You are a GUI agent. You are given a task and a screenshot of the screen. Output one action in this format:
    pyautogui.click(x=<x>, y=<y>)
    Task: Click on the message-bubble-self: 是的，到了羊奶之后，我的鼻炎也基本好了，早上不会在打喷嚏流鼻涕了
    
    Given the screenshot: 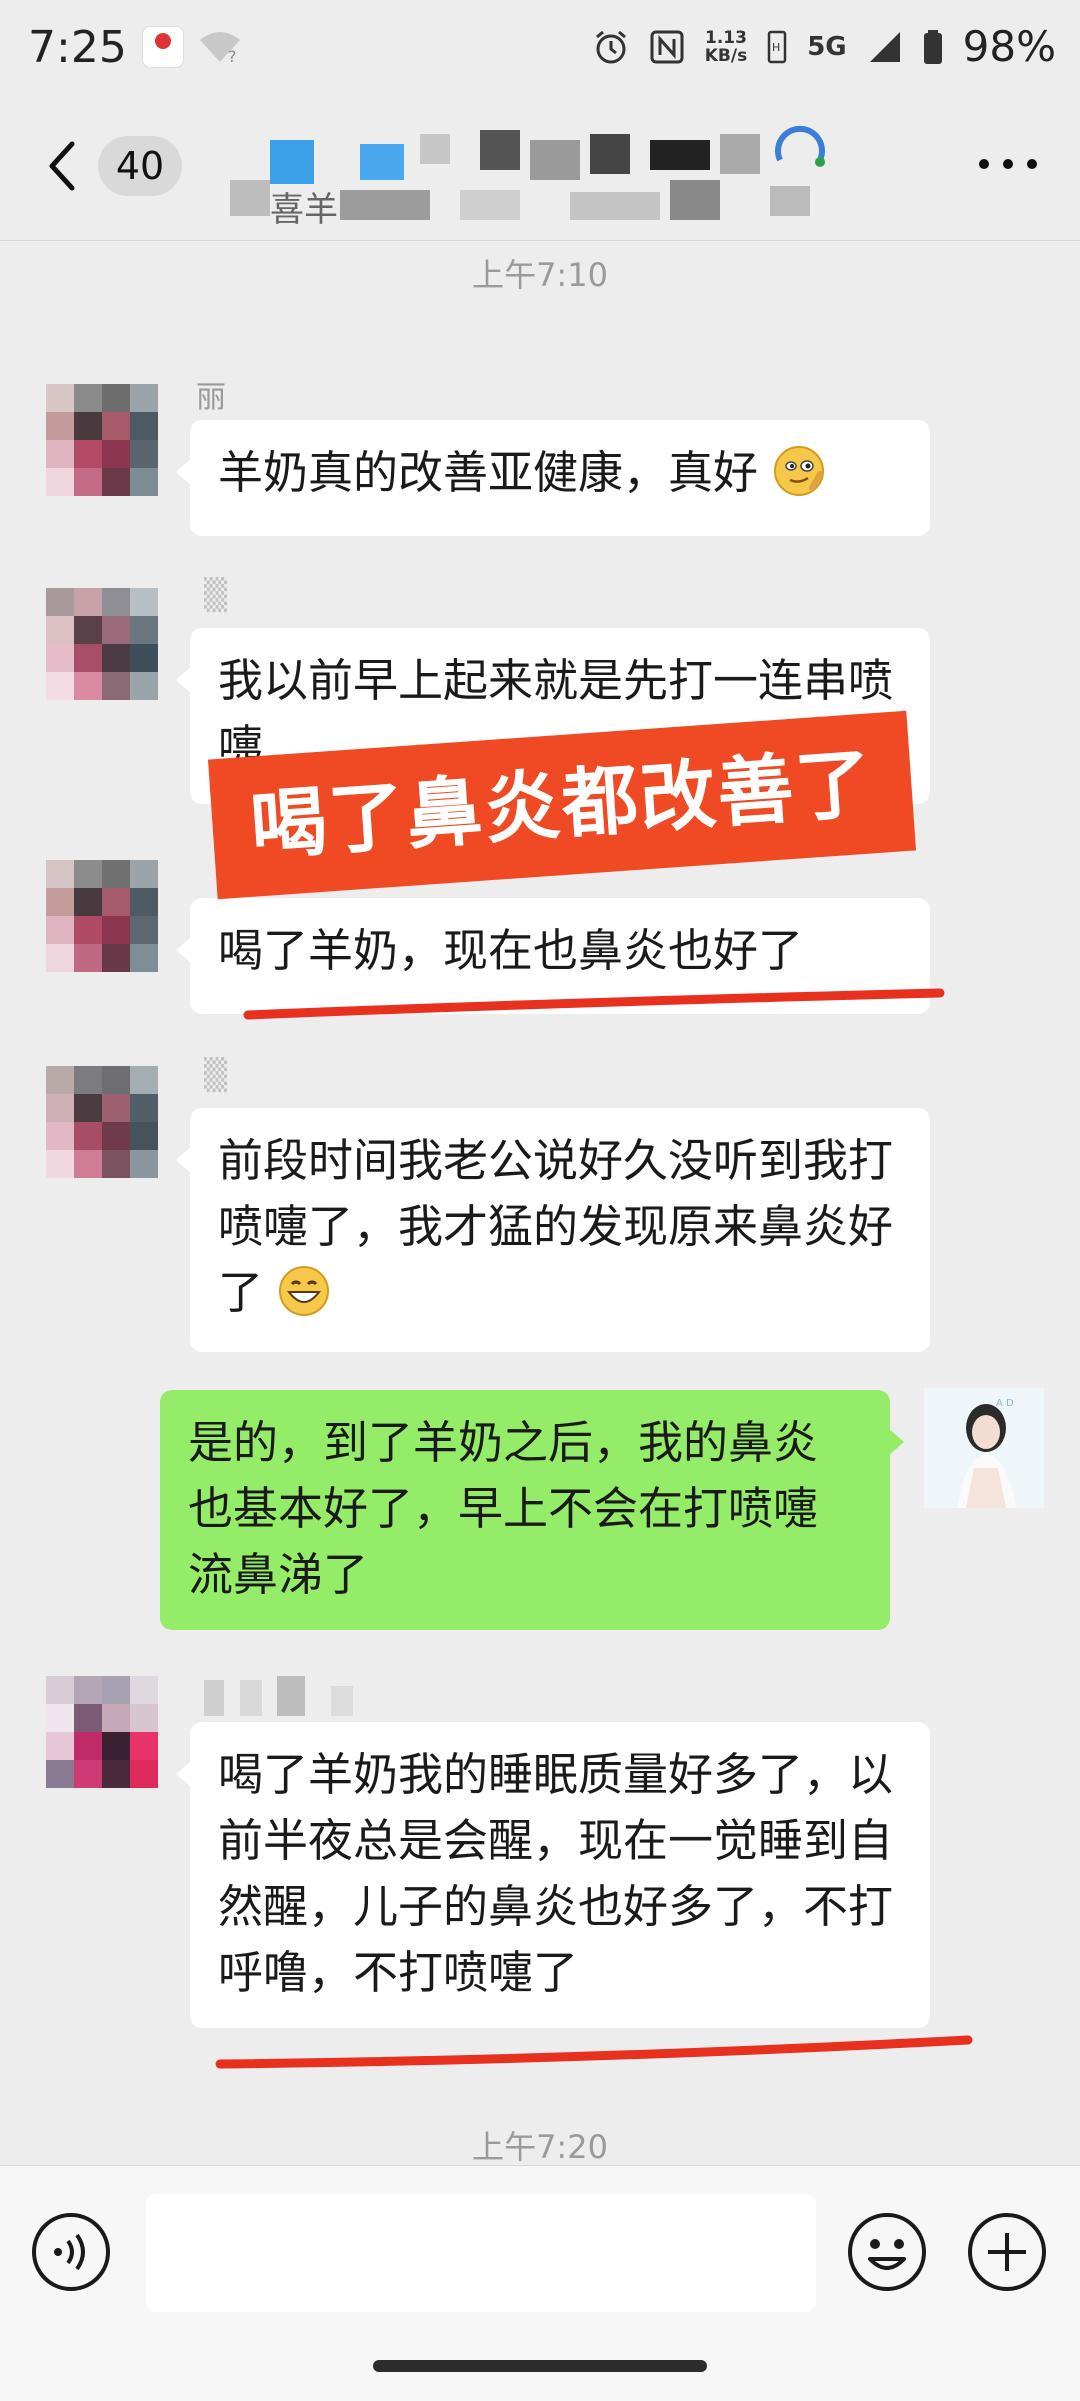 What is the action you would take?
    pyautogui.click(x=532, y=1510)
    